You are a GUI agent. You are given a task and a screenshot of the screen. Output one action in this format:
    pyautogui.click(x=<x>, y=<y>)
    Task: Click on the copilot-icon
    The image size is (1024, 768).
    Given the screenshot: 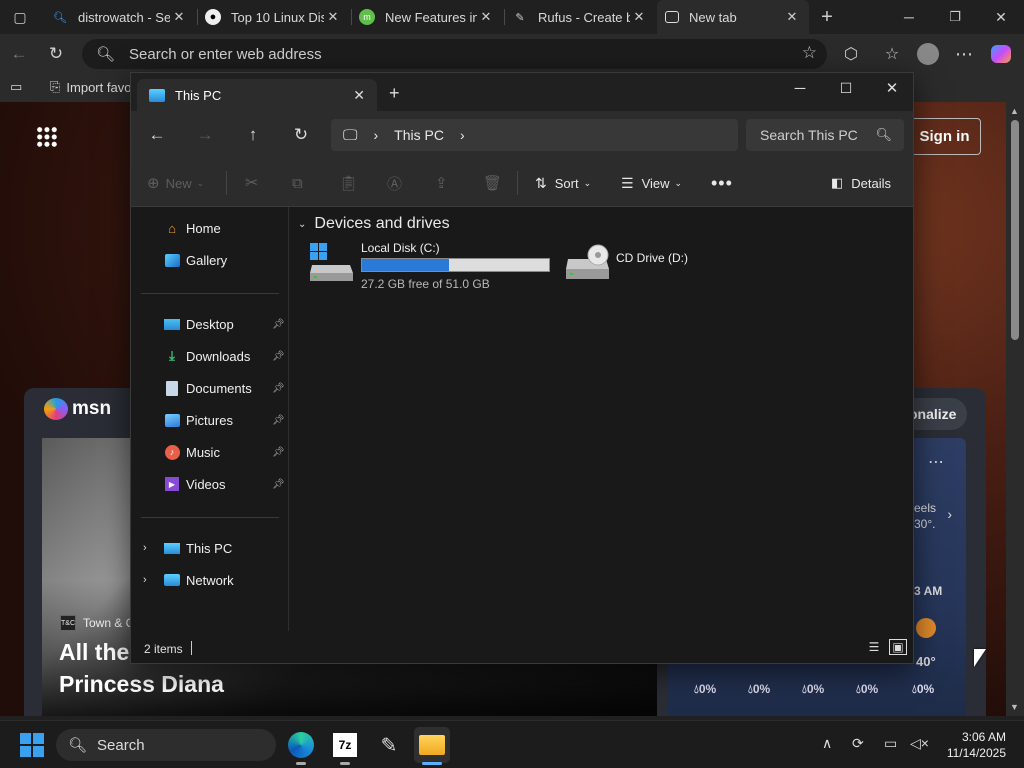 What is the action you would take?
    pyautogui.click(x=1001, y=54)
    